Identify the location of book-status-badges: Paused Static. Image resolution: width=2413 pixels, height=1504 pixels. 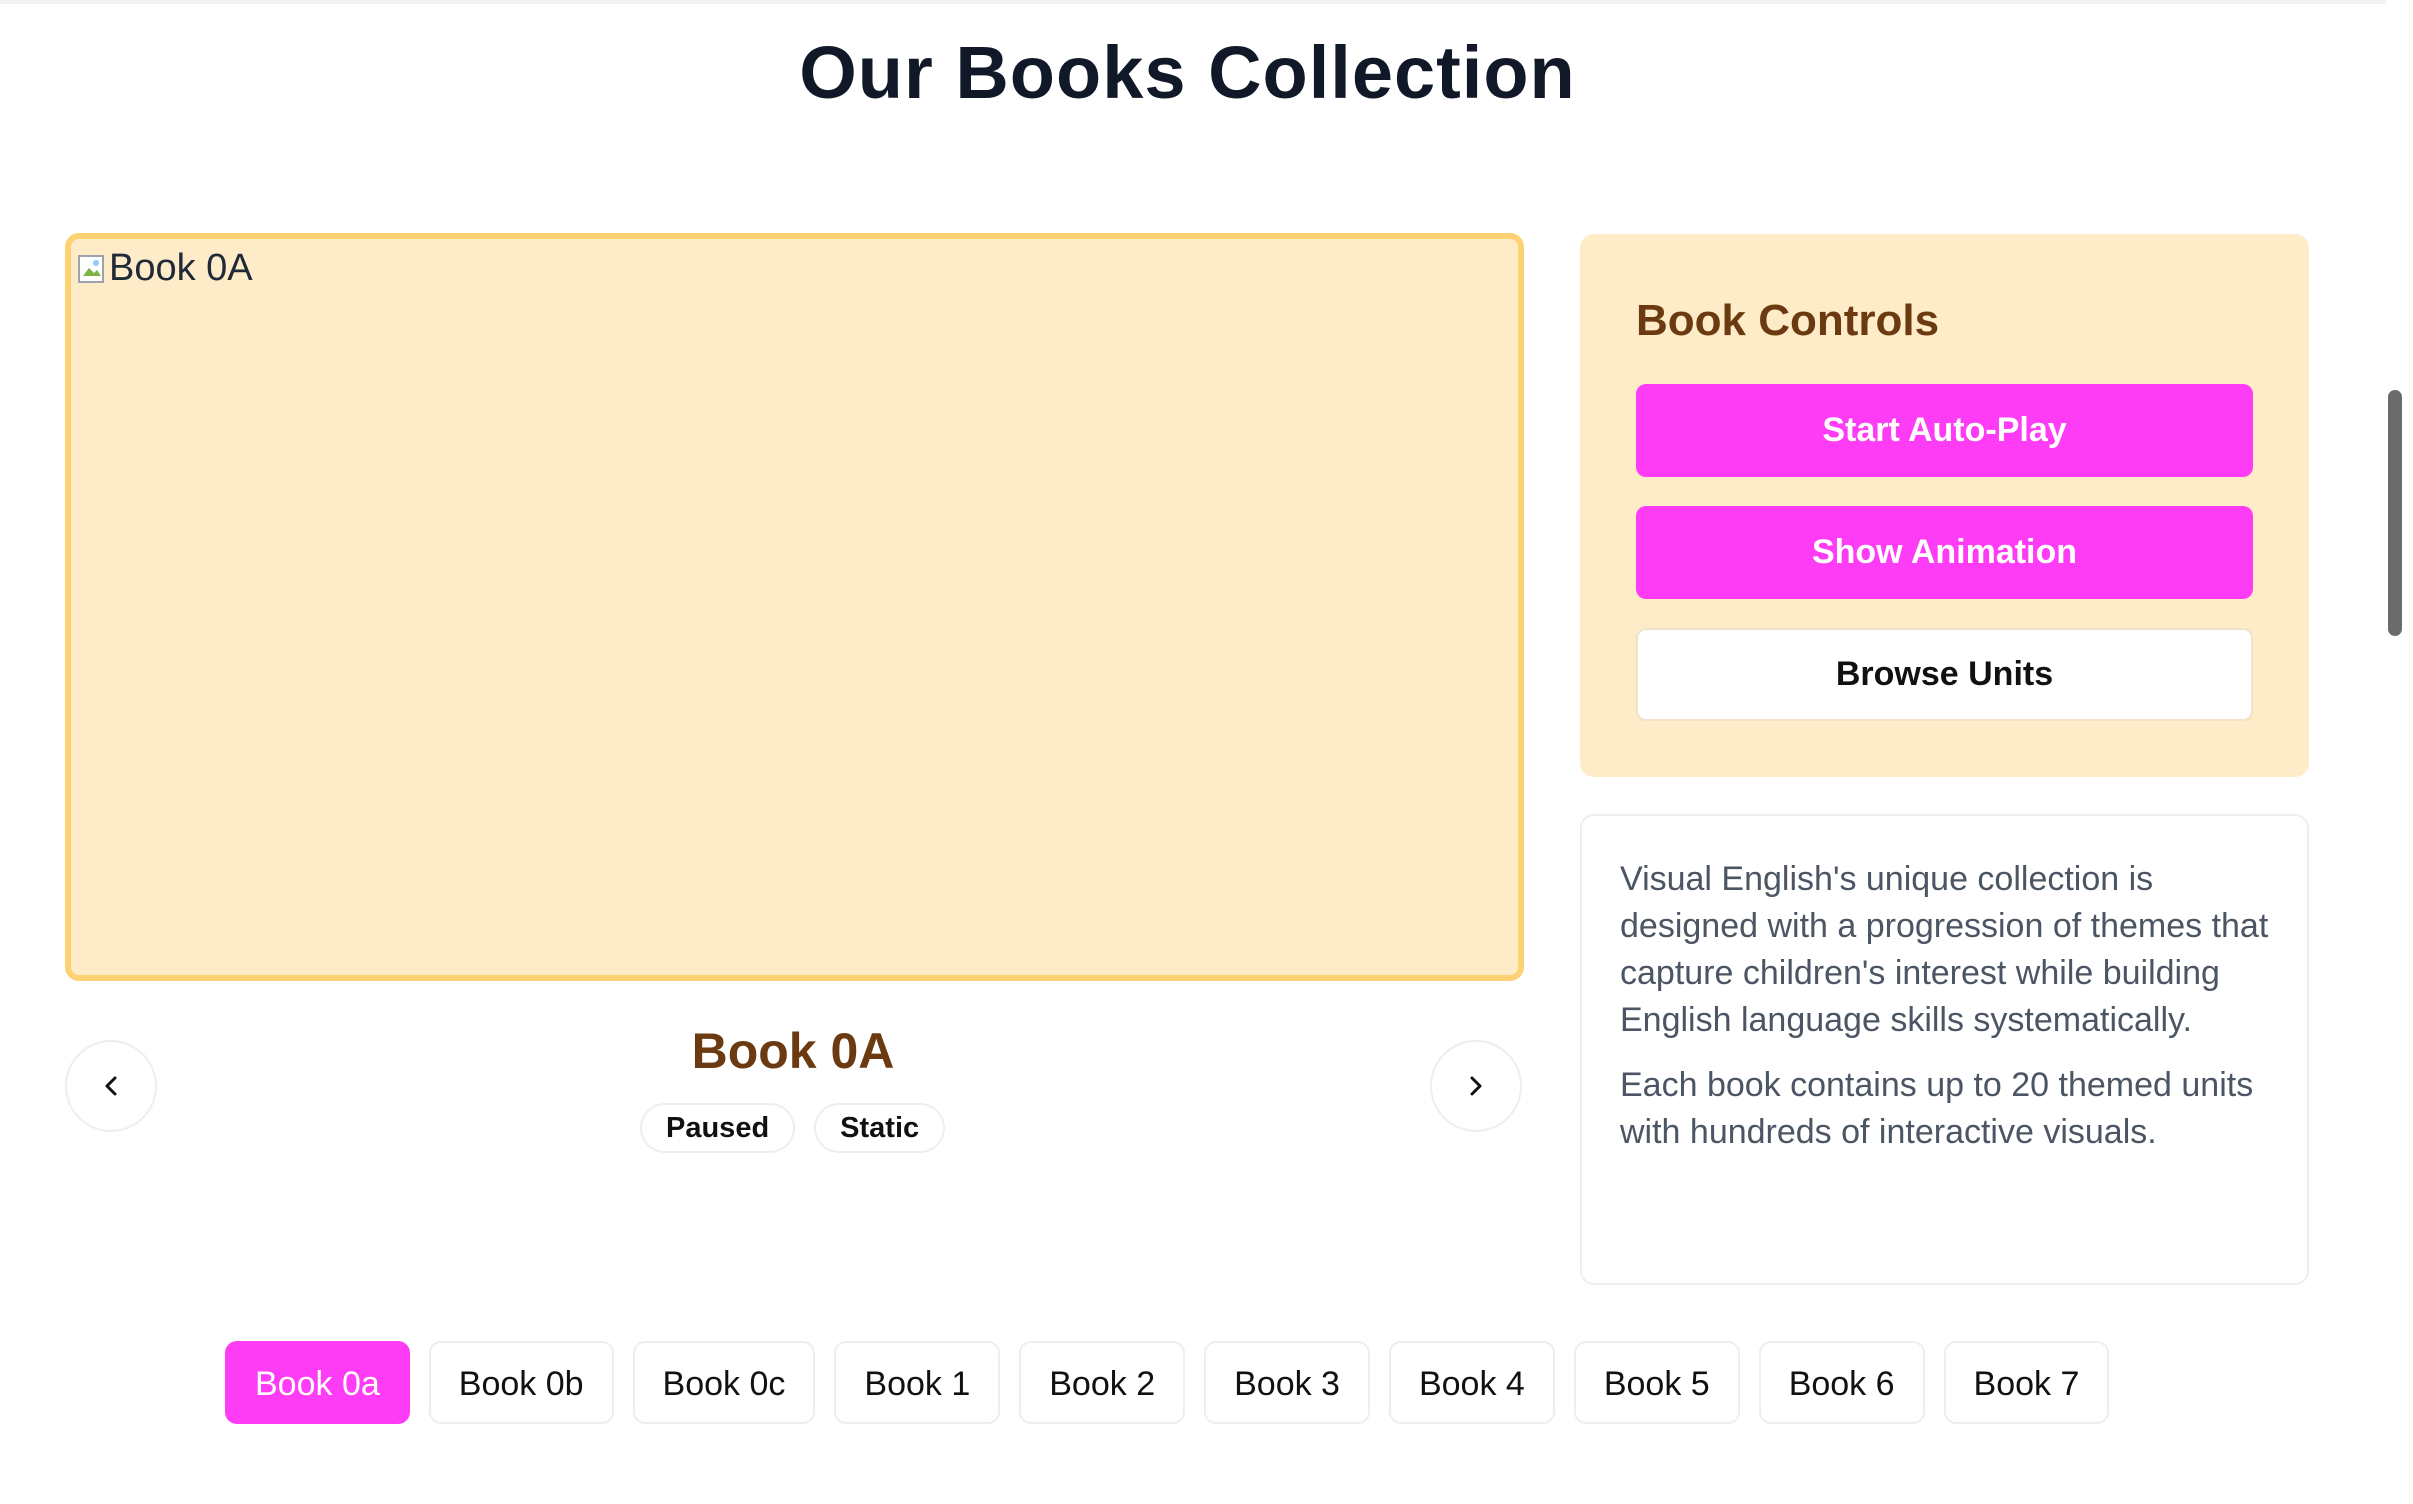
(793, 1128).